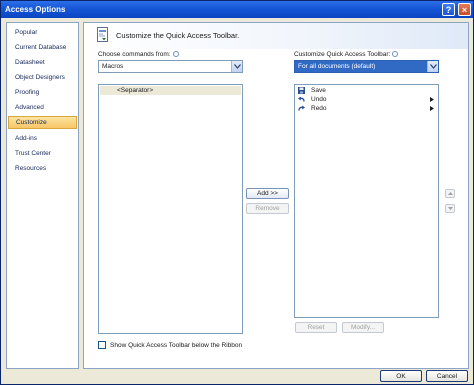  Describe the element at coordinates (316, 327) in the screenshot. I see `reset-button: Reset` at that location.